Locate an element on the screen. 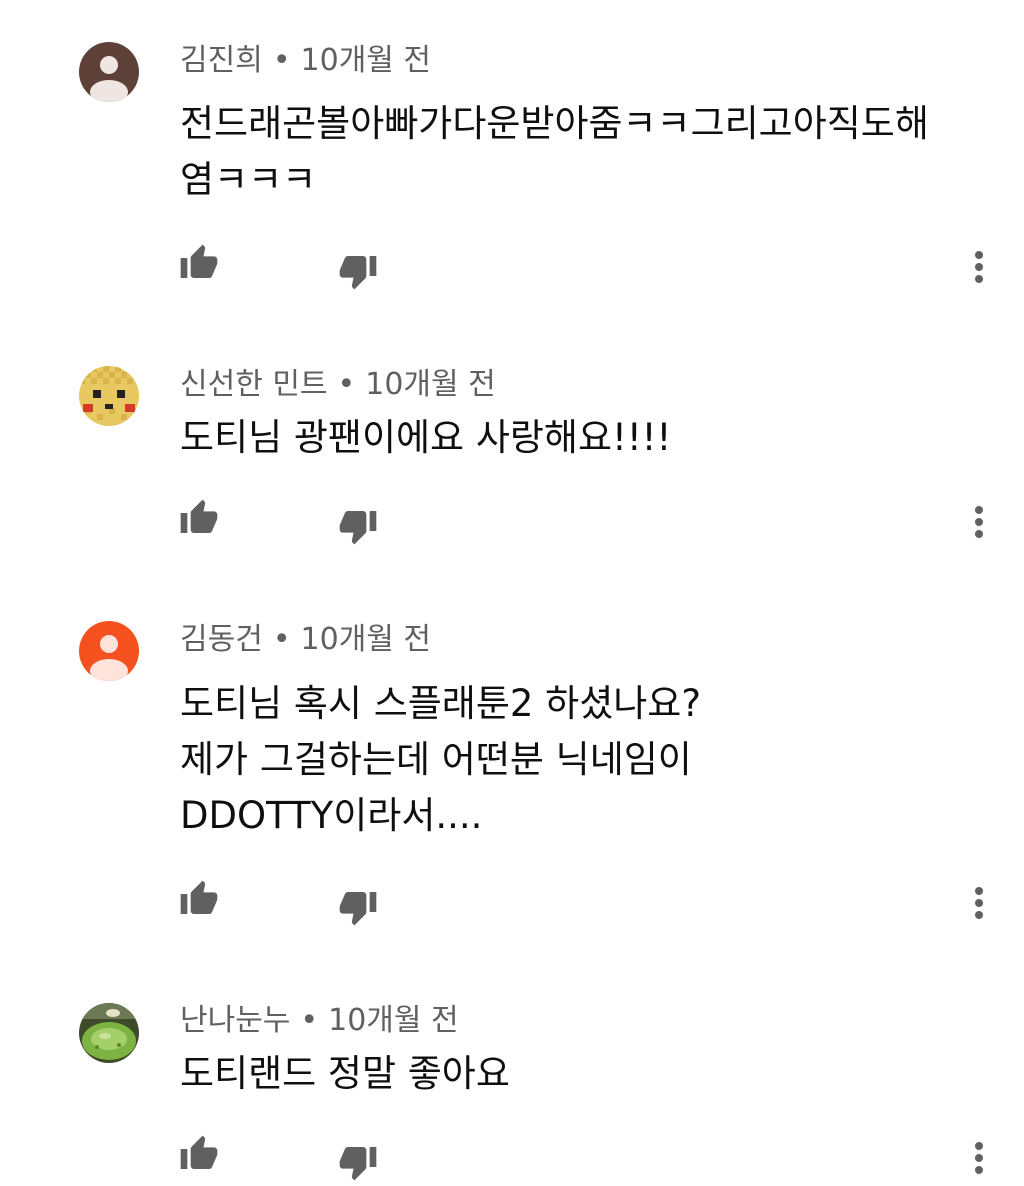 Image resolution: width=1024 pixels, height=1186 pixels. author-name: 신선한 민트 is located at coordinates (254, 384).